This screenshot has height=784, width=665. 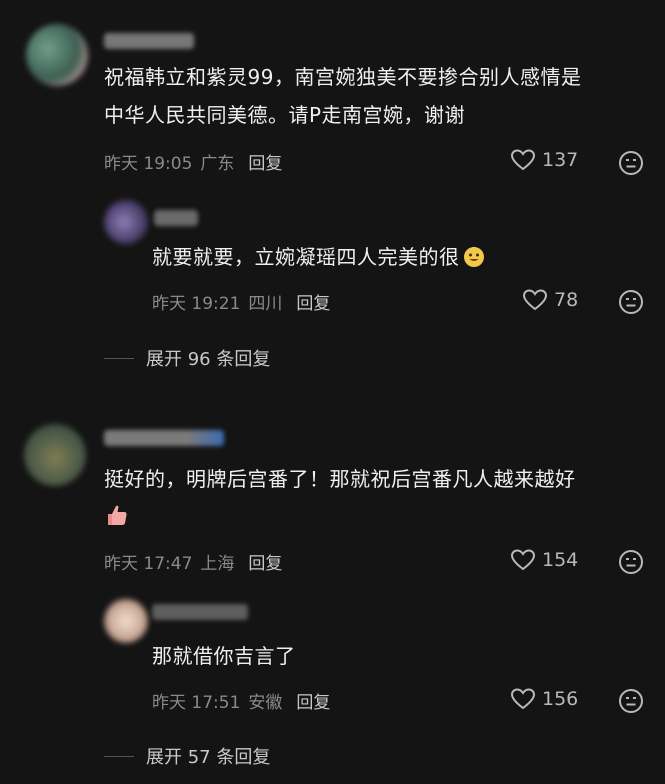 I want to click on like-count: 137, so click(x=560, y=160).